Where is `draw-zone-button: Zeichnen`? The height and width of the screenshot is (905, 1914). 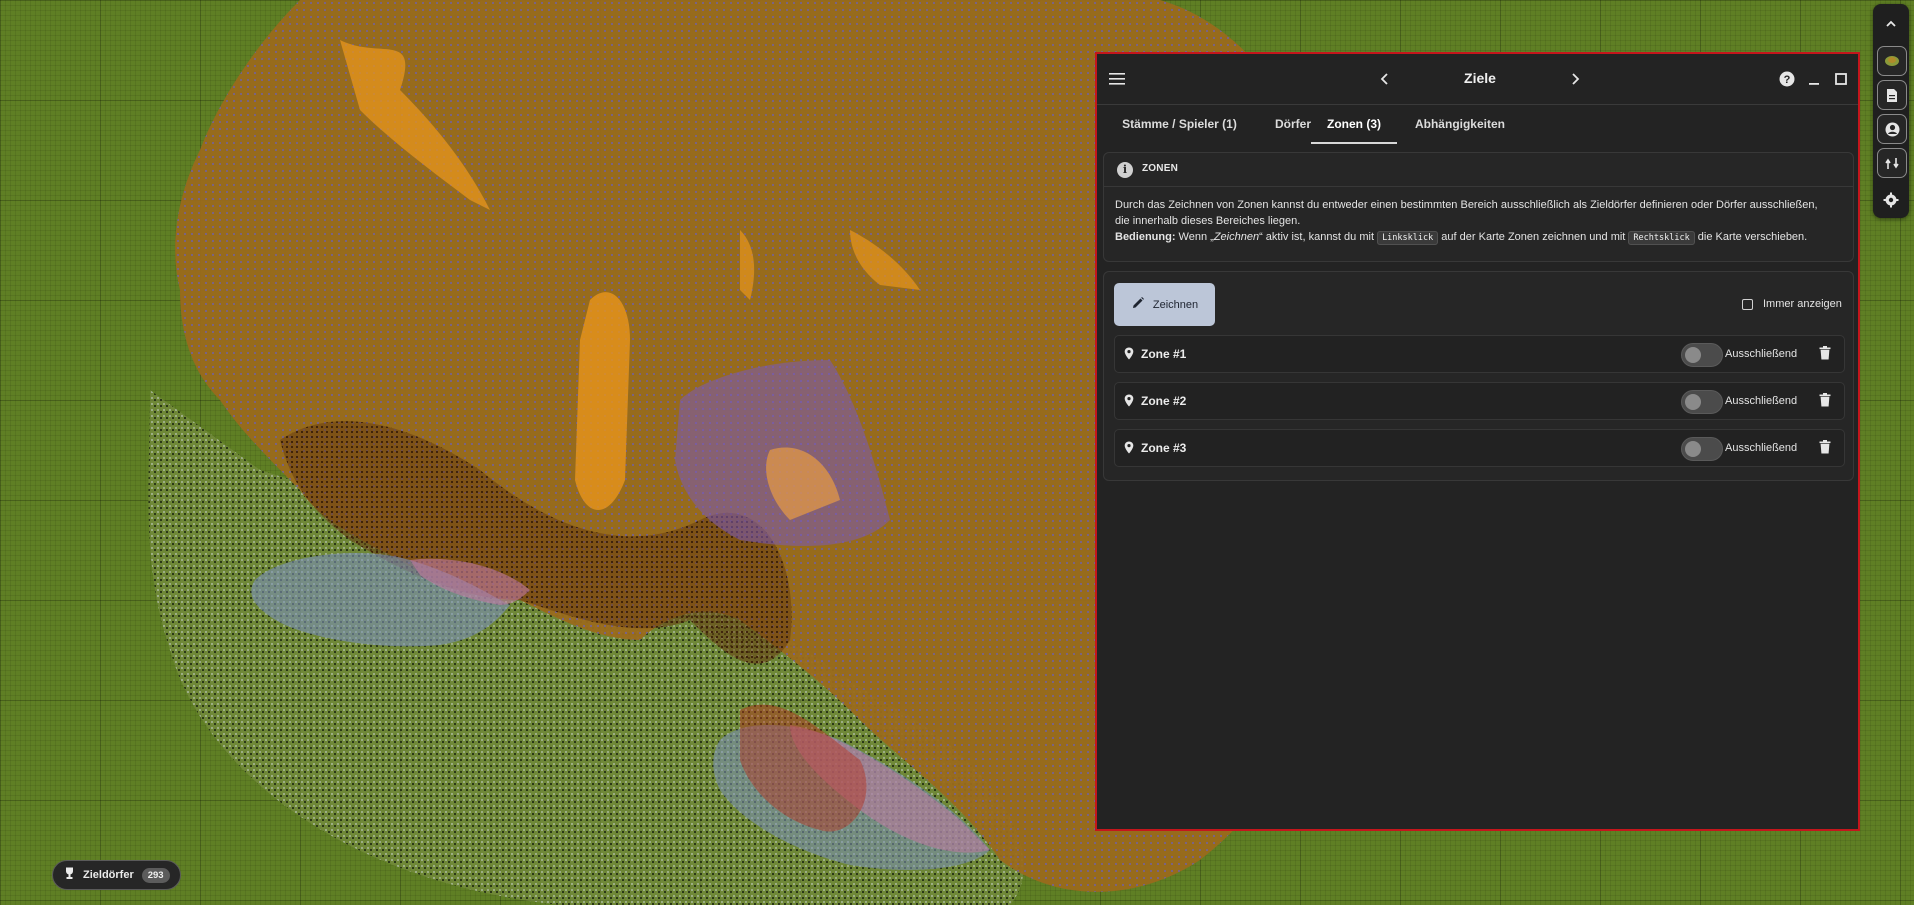
draw-zone-button: Zeichnen is located at coordinates (1164, 304).